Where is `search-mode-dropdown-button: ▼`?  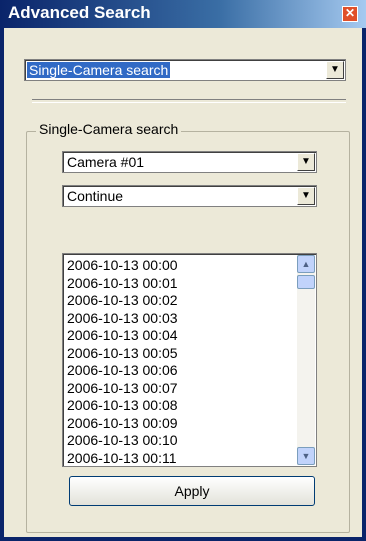 search-mode-dropdown-button: ▼ is located at coordinates (335, 70).